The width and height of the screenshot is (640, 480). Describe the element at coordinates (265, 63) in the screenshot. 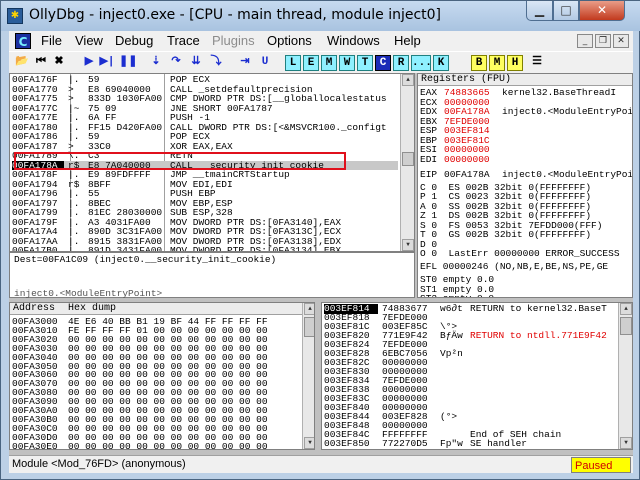

I see `execute-till-user-code-icon: U` at that location.